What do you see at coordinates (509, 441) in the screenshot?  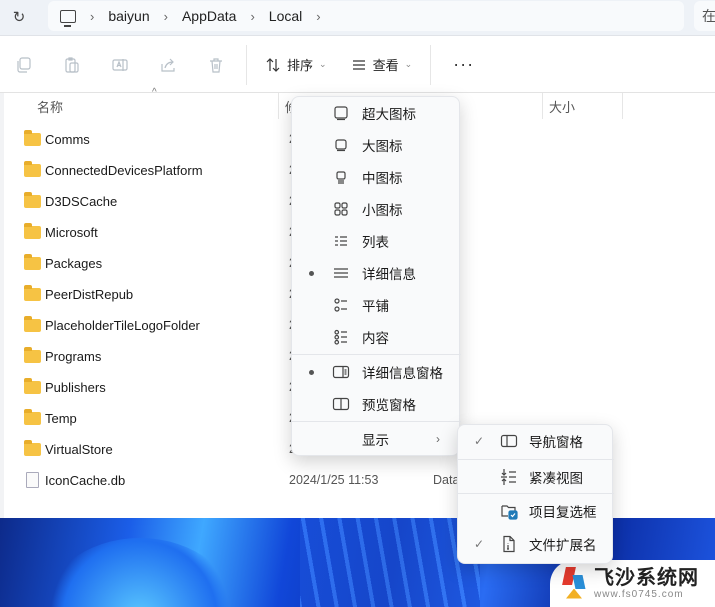 I see `navigation-pane-icon` at bounding box center [509, 441].